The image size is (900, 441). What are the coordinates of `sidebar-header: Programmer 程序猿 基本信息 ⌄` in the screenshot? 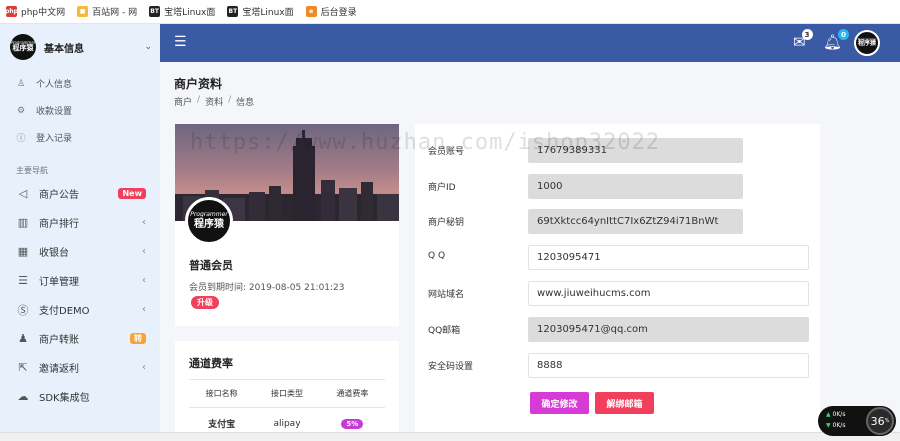 It's located at (80, 47).